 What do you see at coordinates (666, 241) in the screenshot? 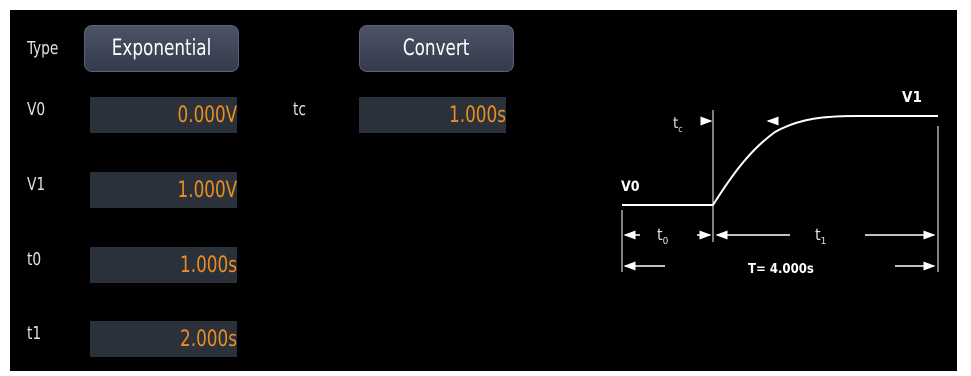
I see `t0-diagram-sub: 0` at bounding box center [666, 241].